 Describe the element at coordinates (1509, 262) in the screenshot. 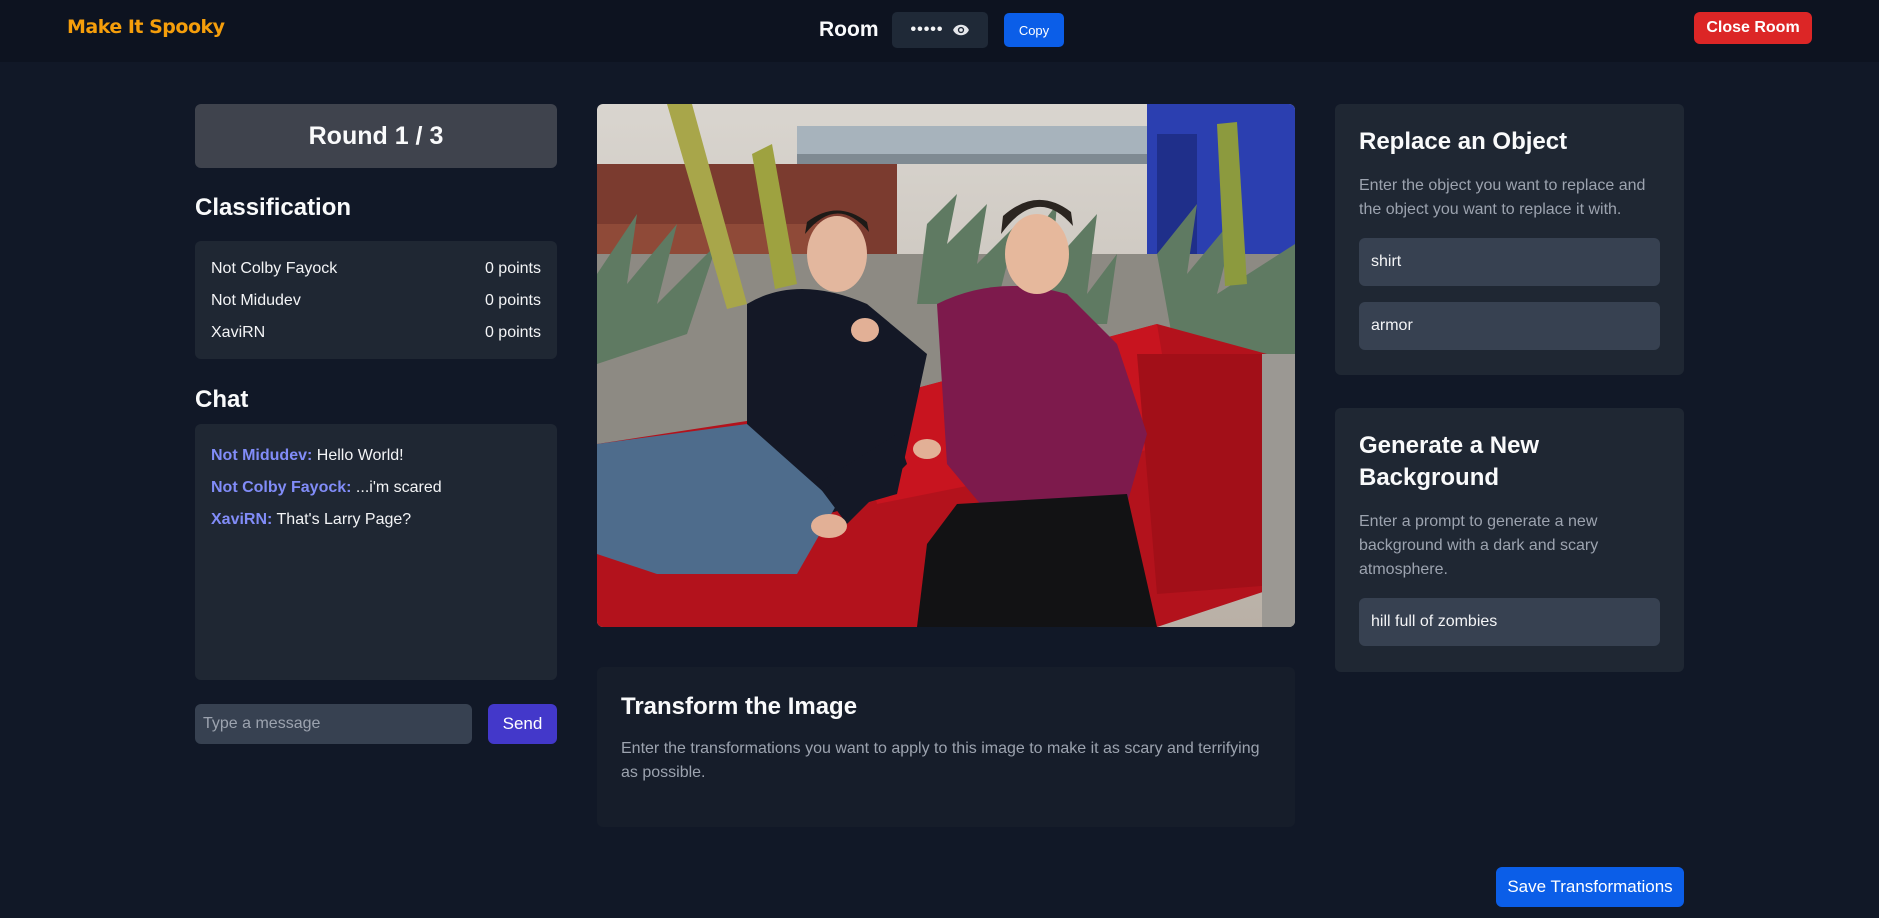

I see `replace-from-input` at that location.